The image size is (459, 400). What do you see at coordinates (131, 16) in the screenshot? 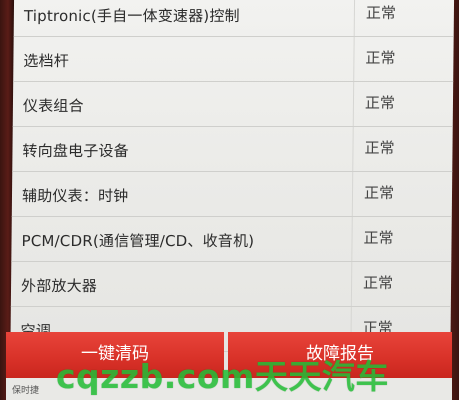
I see `system-name: Tiptronic(手自一体变速器)控制` at bounding box center [131, 16].